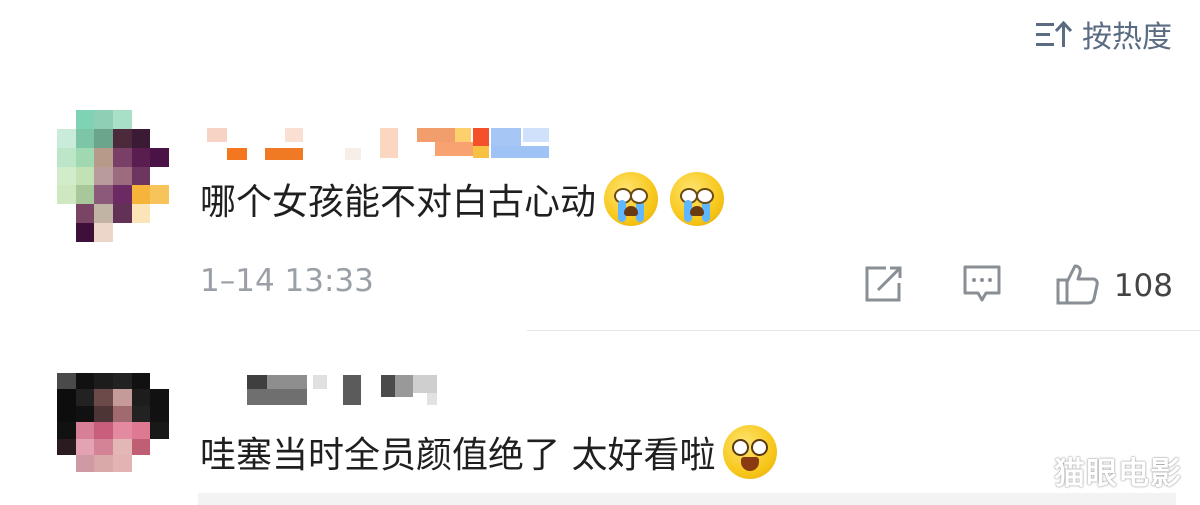 This screenshot has height=505, width=1200. What do you see at coordinates (287, 281) in the screenshot?
I see `comment-timestamp: 1–14 13:33` at bounding box center [287, 281].